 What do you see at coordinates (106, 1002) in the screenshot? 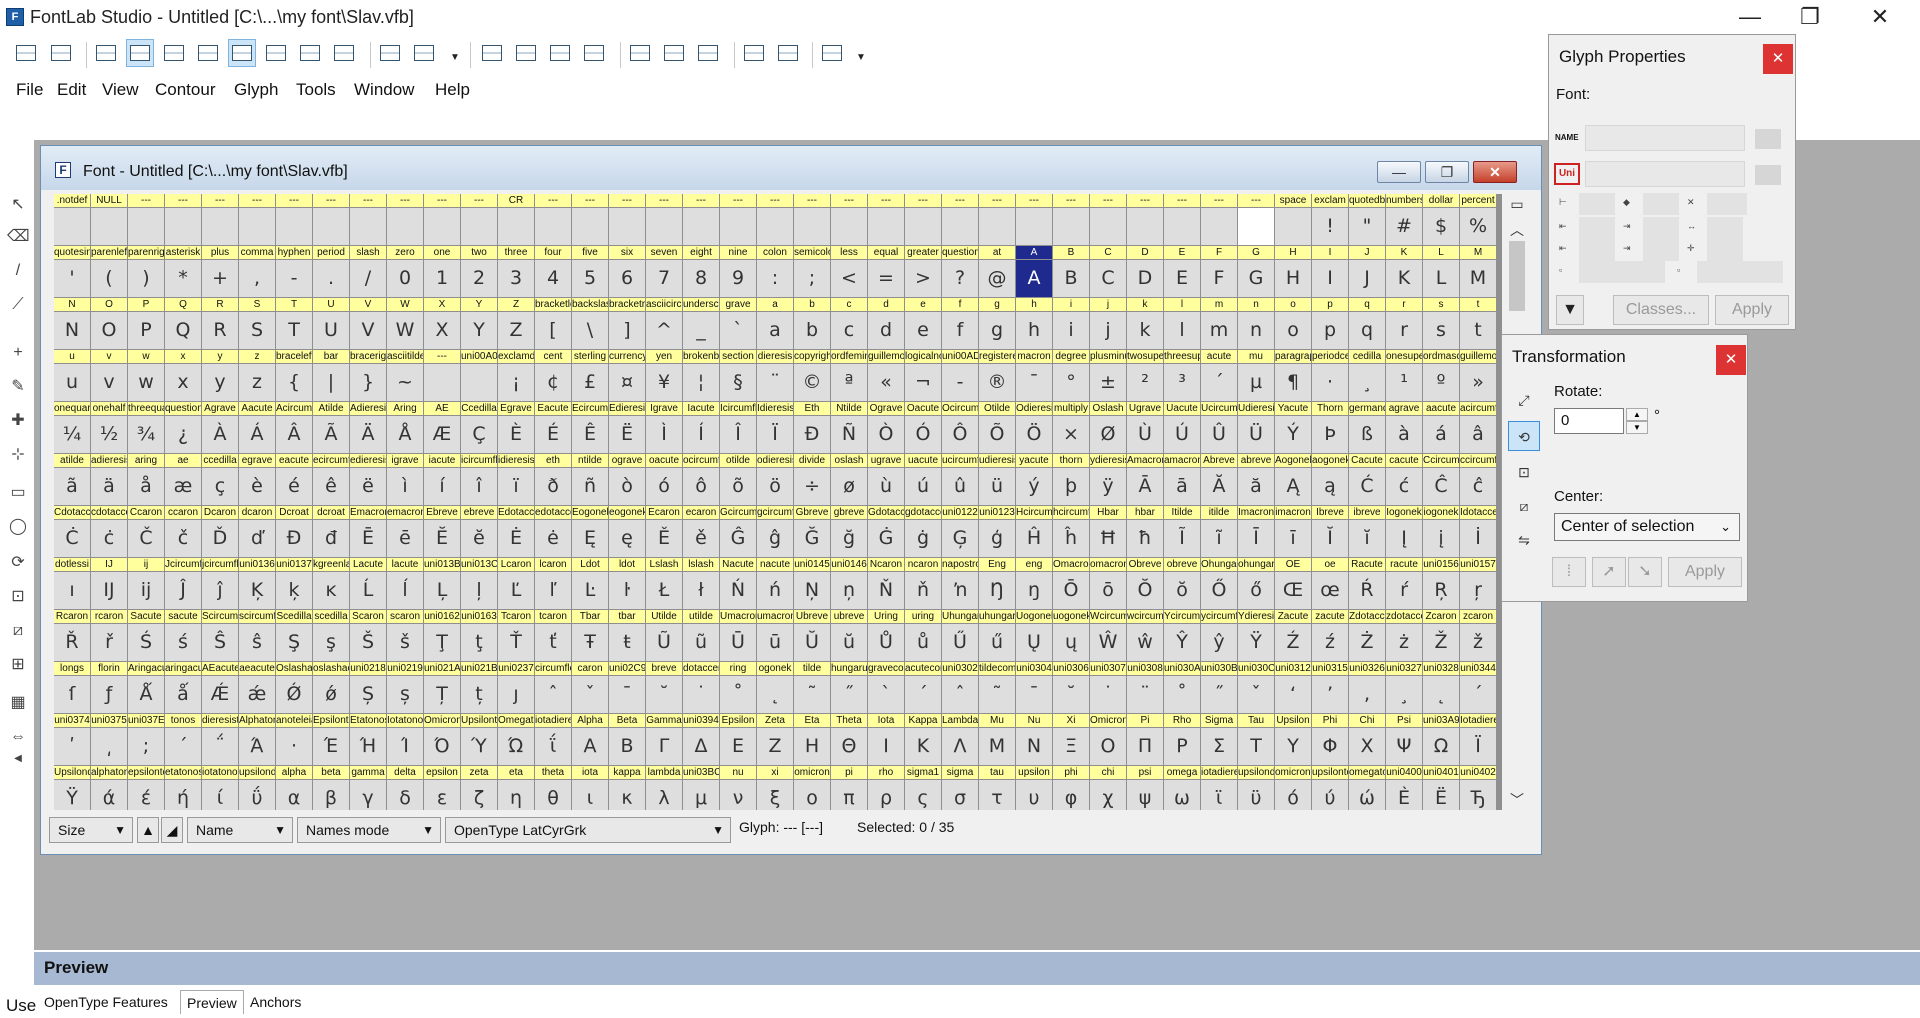
I see `tab-opentype-features: OpenType Features` at bounding box center [106, 1002].